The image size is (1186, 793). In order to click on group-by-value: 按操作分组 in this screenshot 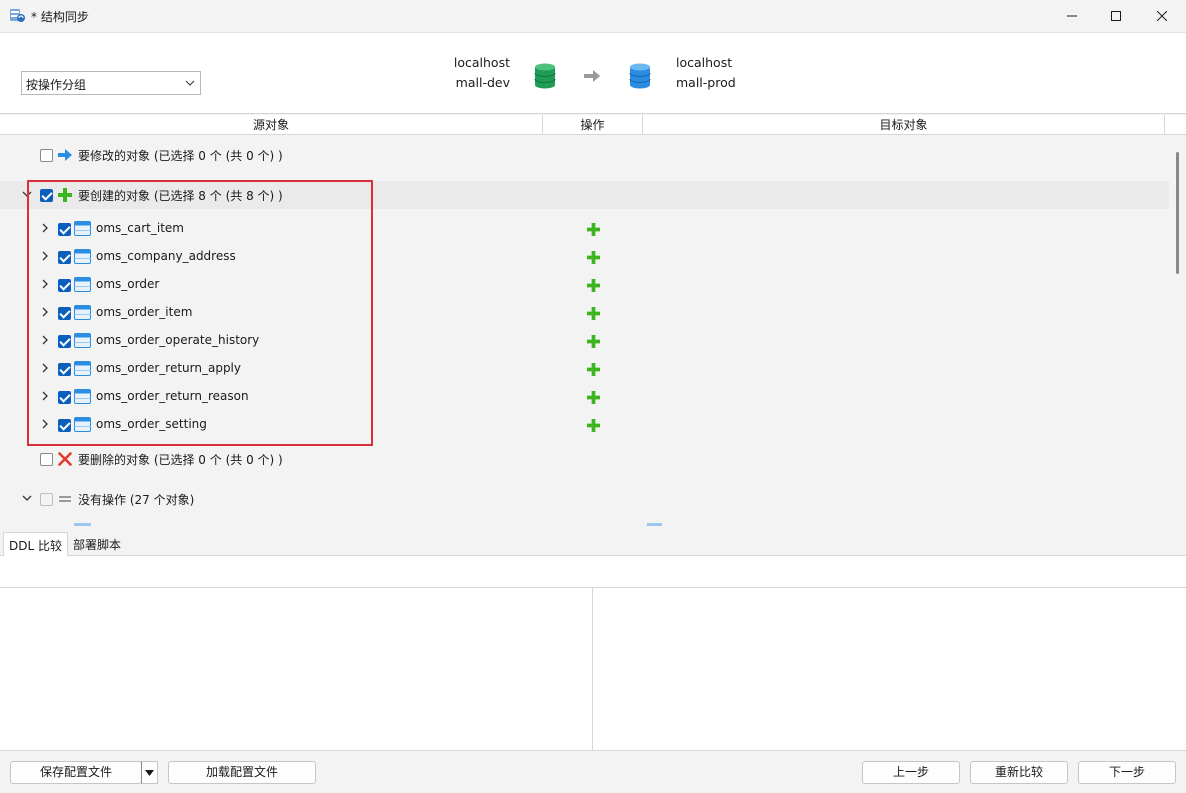, I will do `click(56, 85)`.